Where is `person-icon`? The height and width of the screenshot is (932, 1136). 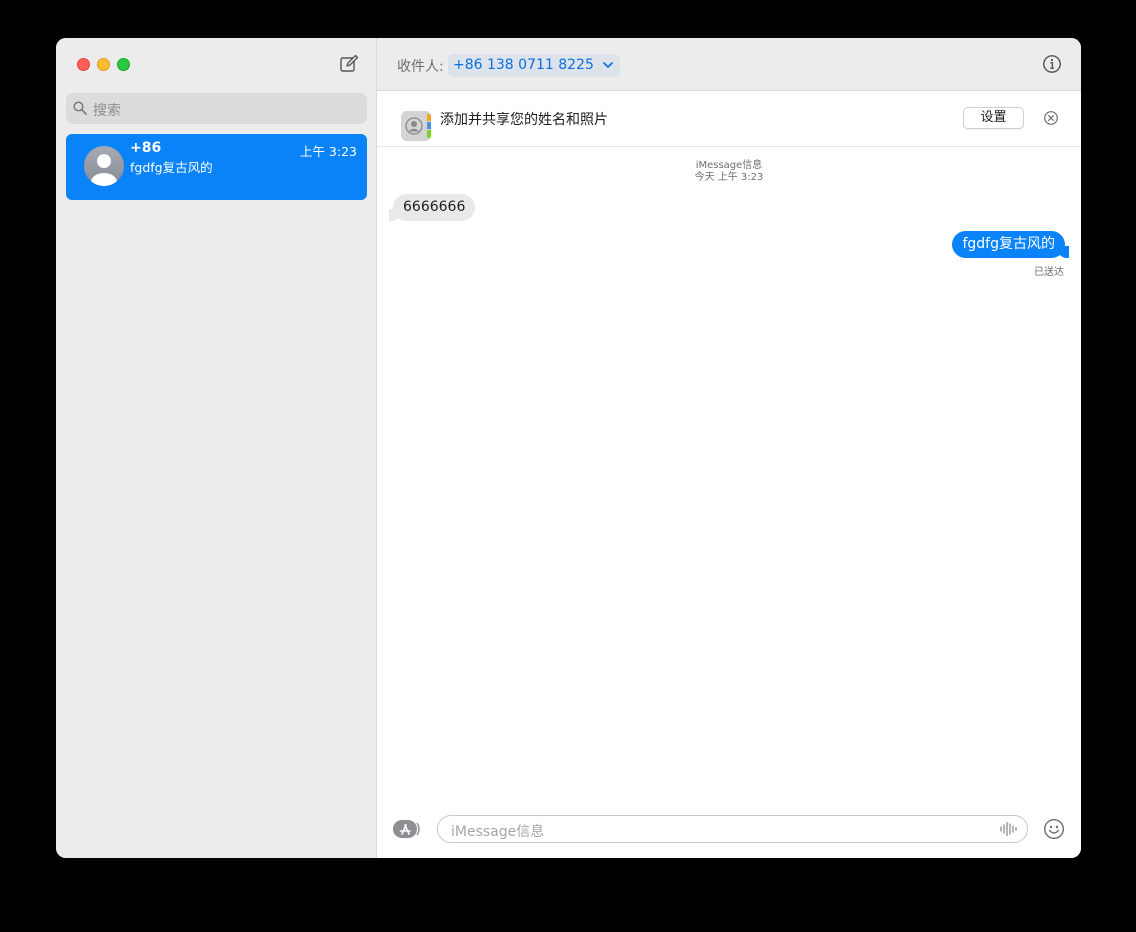 person-icon is located at coordinates (104, 170).